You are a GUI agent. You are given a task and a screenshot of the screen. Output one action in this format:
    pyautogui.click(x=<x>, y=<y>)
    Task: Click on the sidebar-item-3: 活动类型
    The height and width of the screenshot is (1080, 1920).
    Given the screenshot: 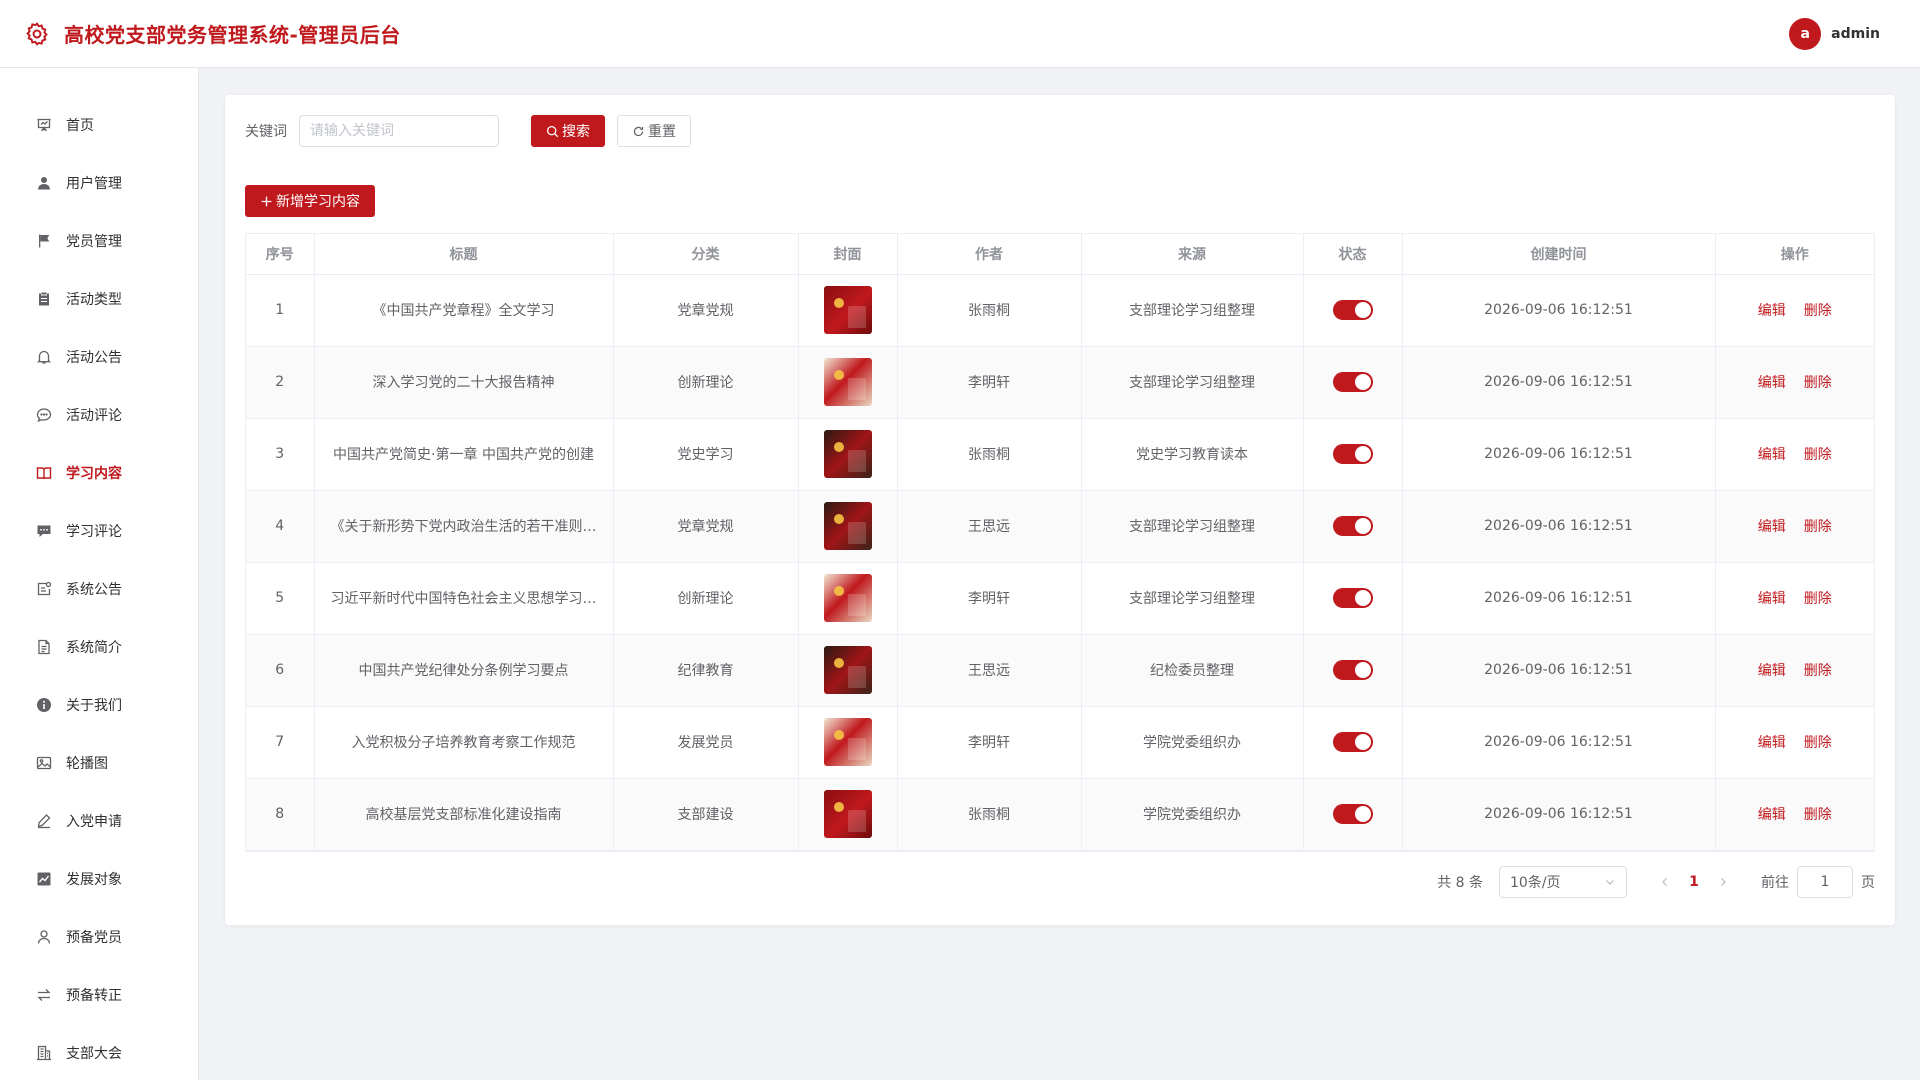 What is the action you would take?
    pyautogui.click(x=99, y=299)
    